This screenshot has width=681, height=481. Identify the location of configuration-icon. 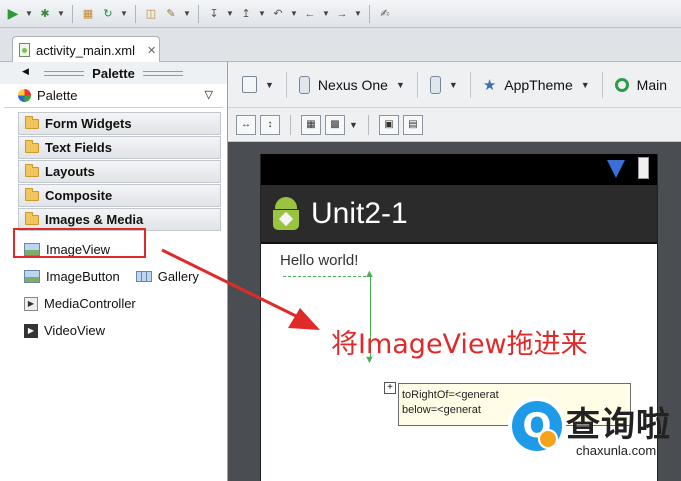
(249, 84).